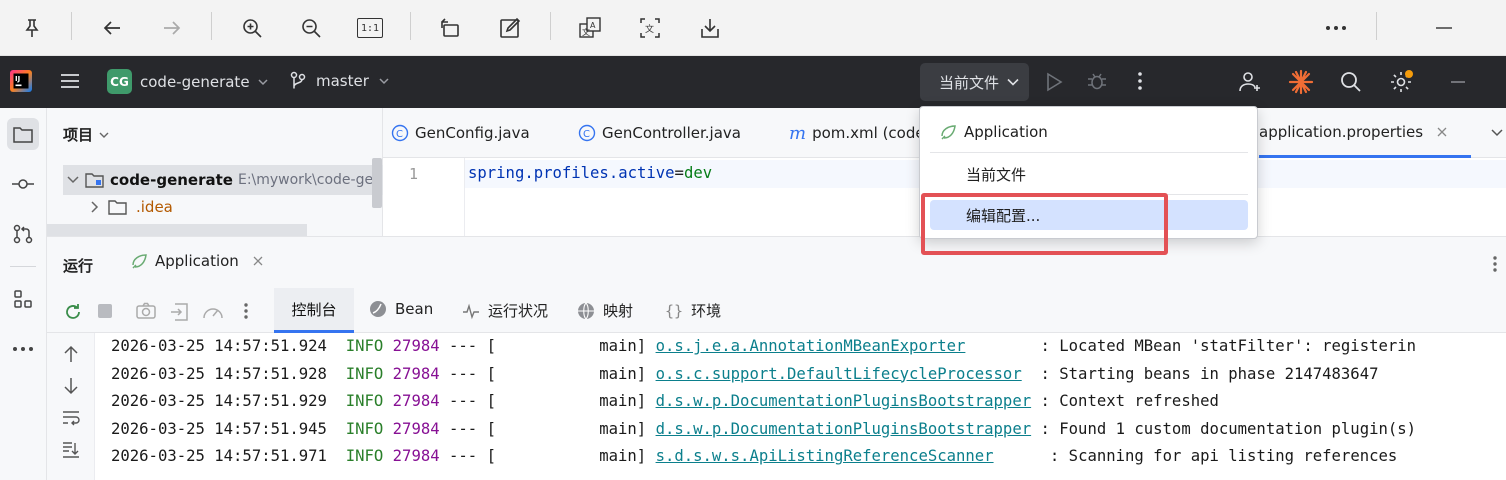  Describe the element at coordinates (1006, 132) in the screenshot. I see `dropdown-item-label: Application` at that location.